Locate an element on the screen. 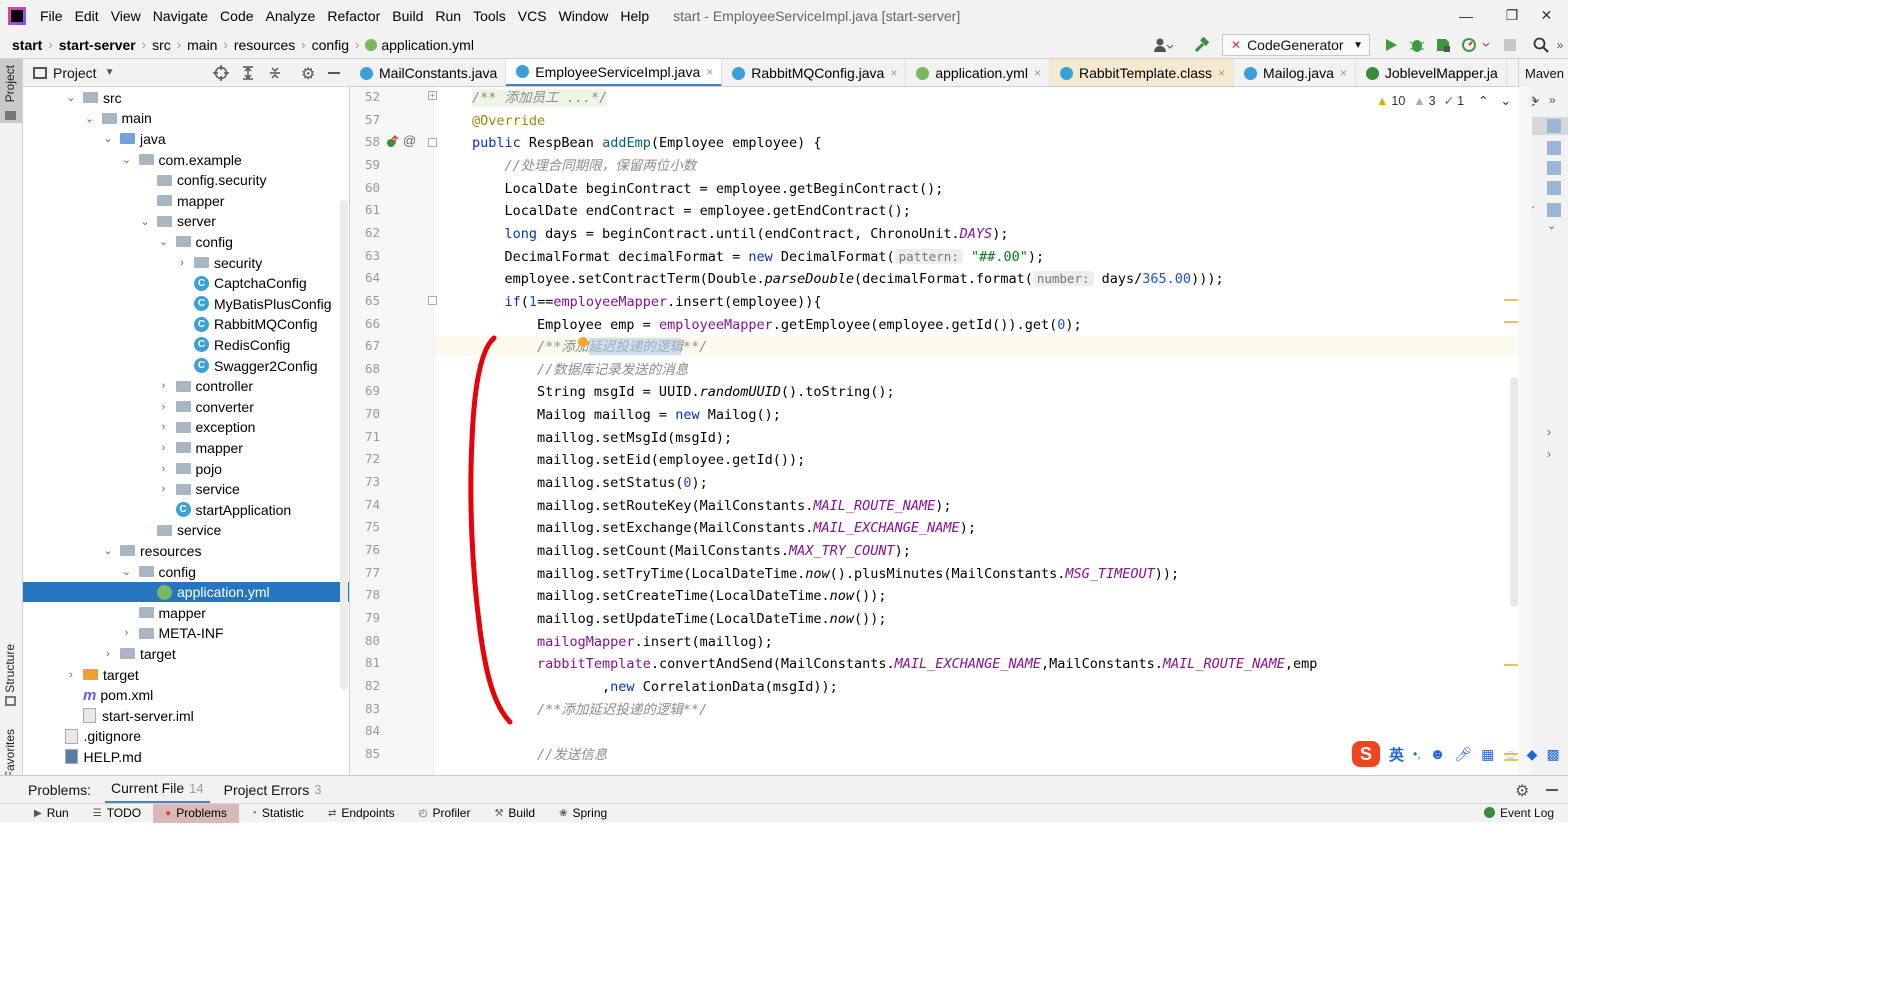 This screenshot has height=997, width=1901. breadcrumb-item: start-server is located at coordinates (97, 45).